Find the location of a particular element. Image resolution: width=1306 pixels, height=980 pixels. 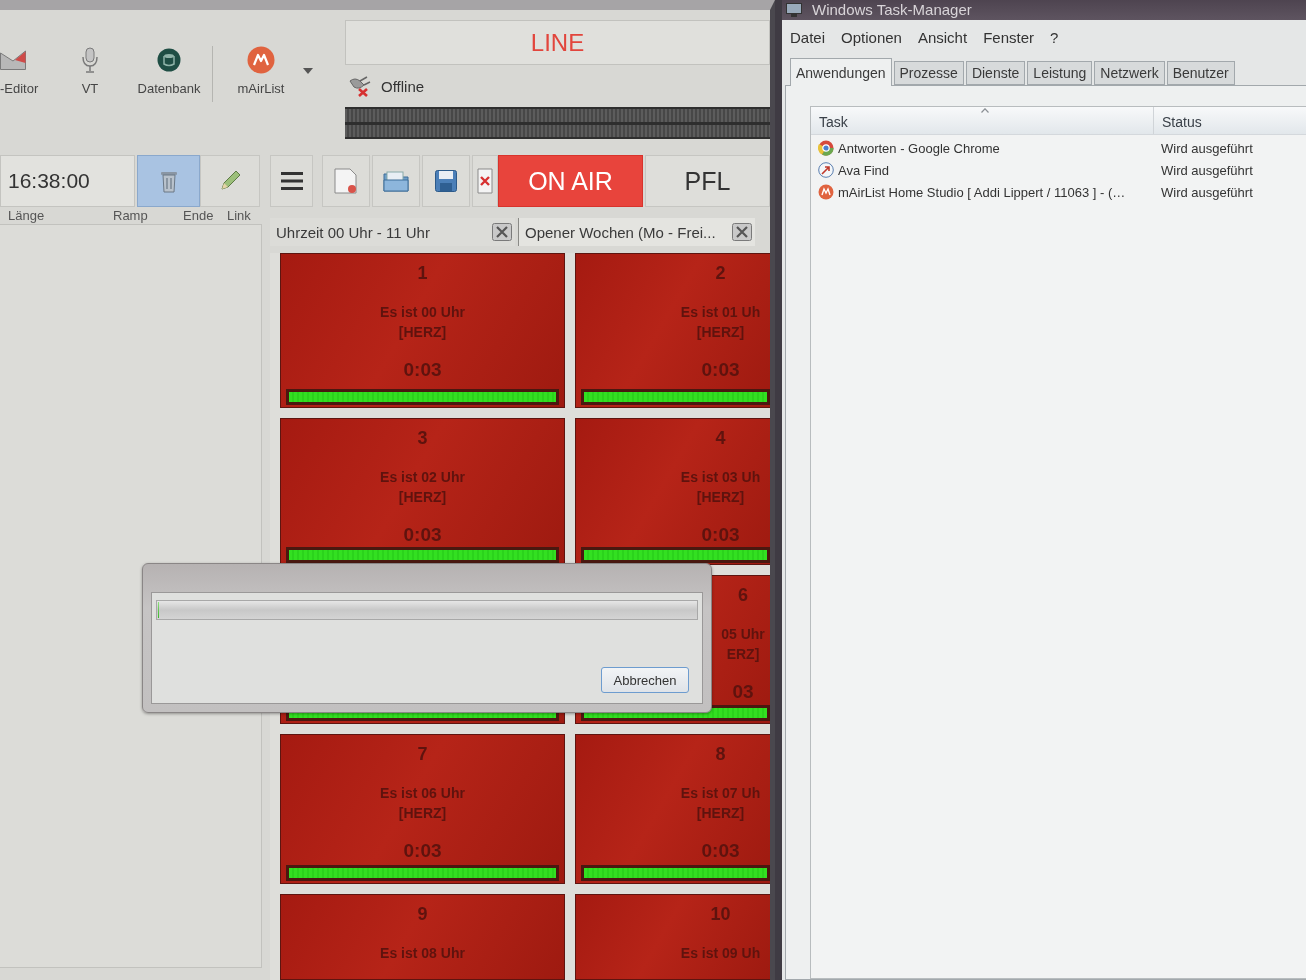

delete-file-icon is located at coordinates (485, 181).